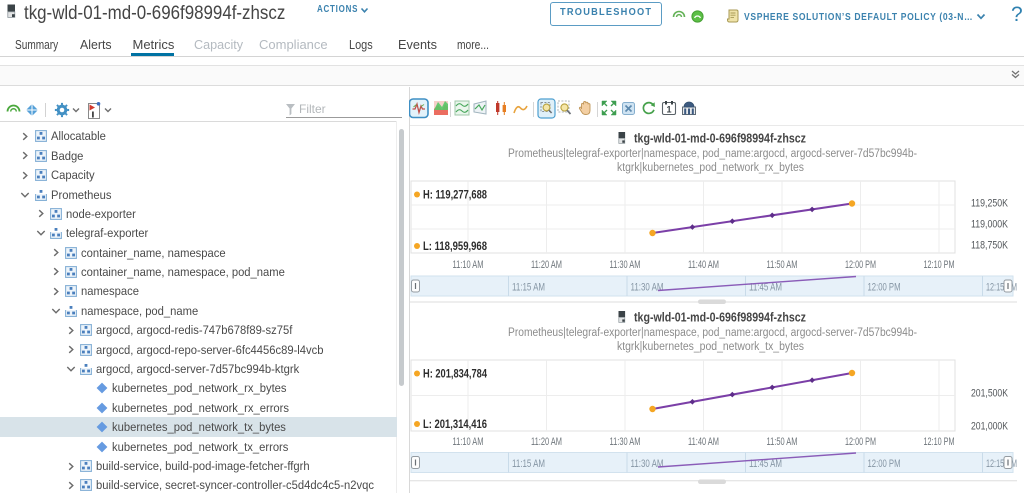 Image resolution: width=1024 pixels, height=493 pixels. What do you see at coordinates (990, 394) in the screenshot?
I see `svg-text: 201,500K` at bounding box center [990, 394].